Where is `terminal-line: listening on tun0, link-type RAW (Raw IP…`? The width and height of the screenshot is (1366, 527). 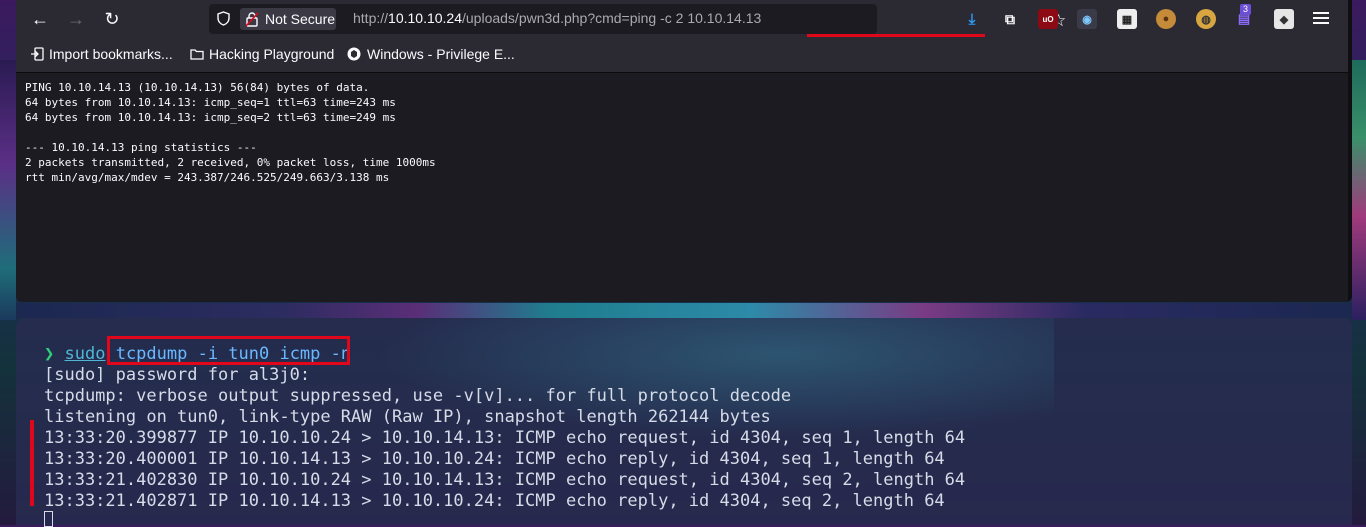 terminal-line: listening on tun0, link-type RAW (Raw IP… is located at coordinates (407, 417).